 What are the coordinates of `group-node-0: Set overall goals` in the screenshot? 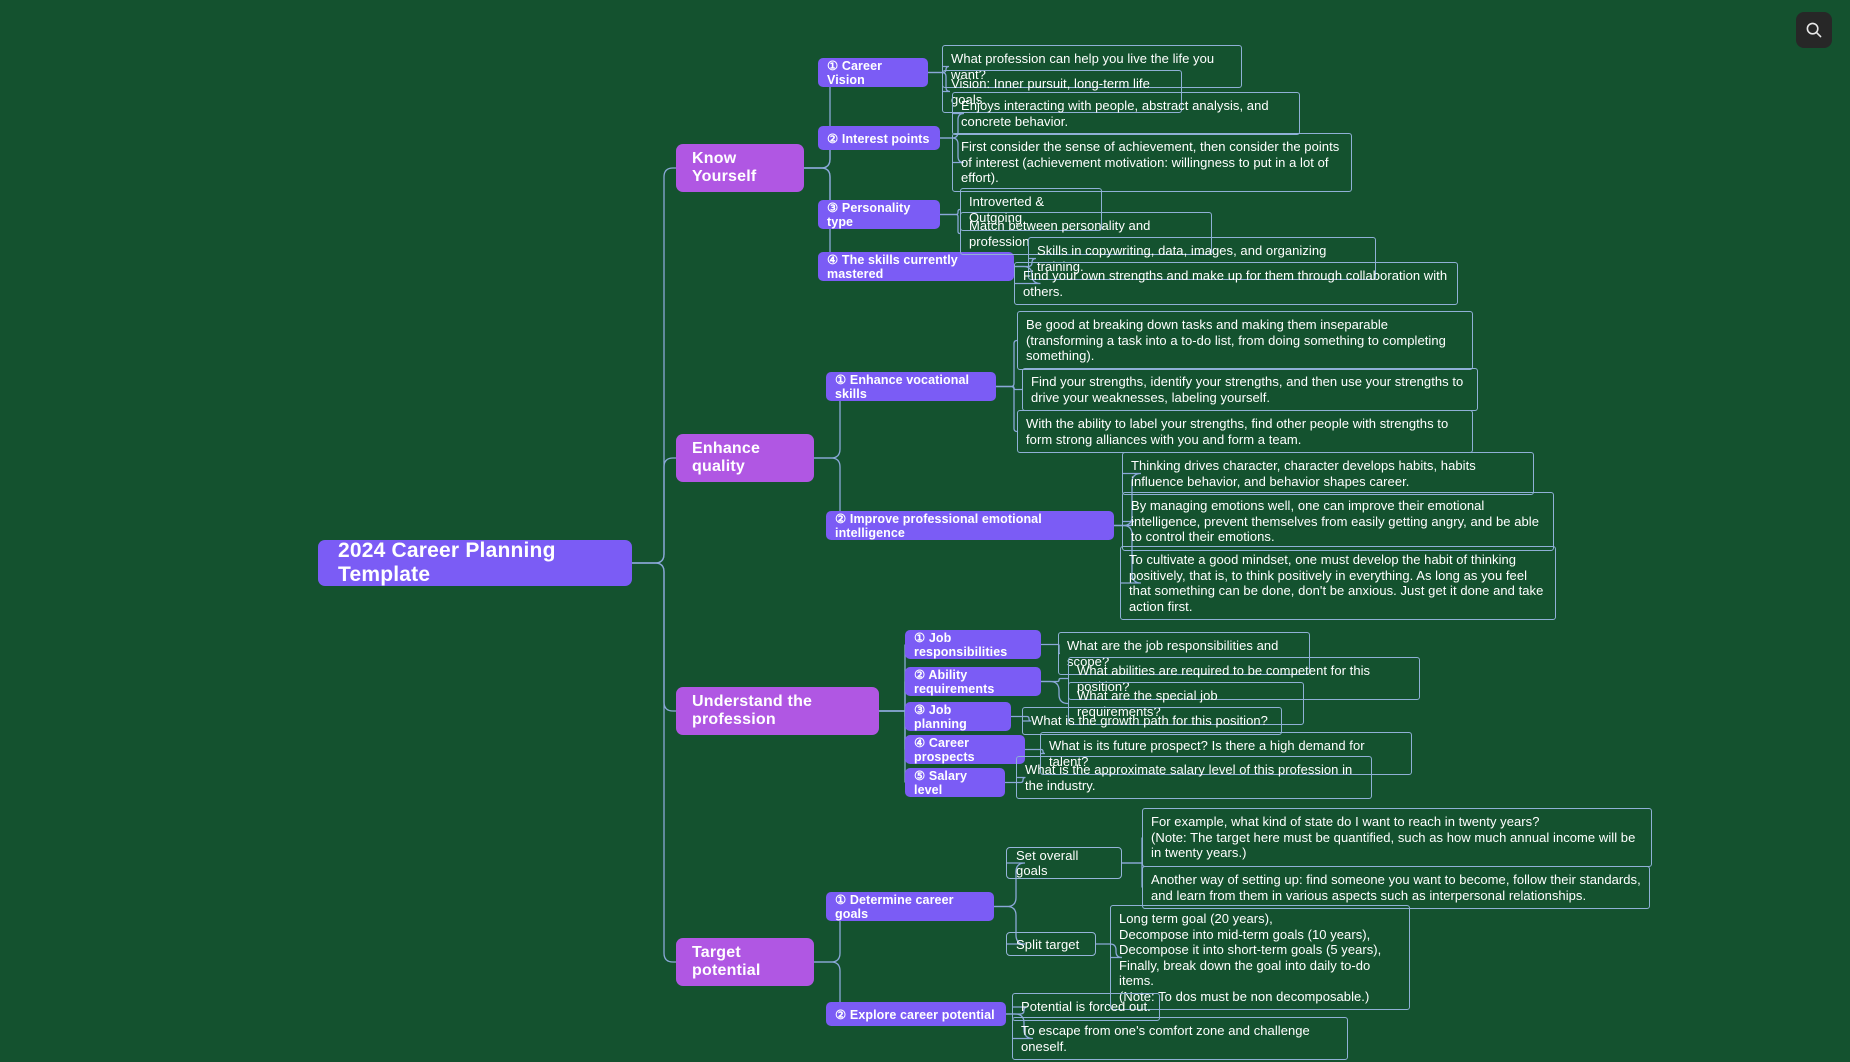 It's located at (1064, 863).